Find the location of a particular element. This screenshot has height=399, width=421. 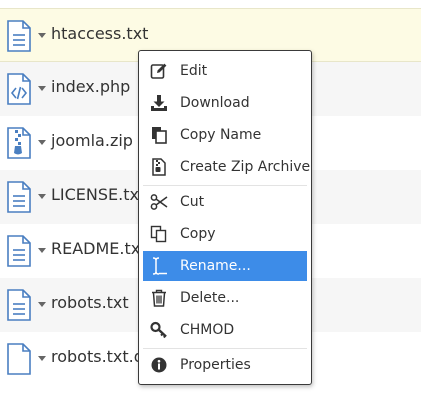

menu-item-download: Download is located at coordinates (225, 103).